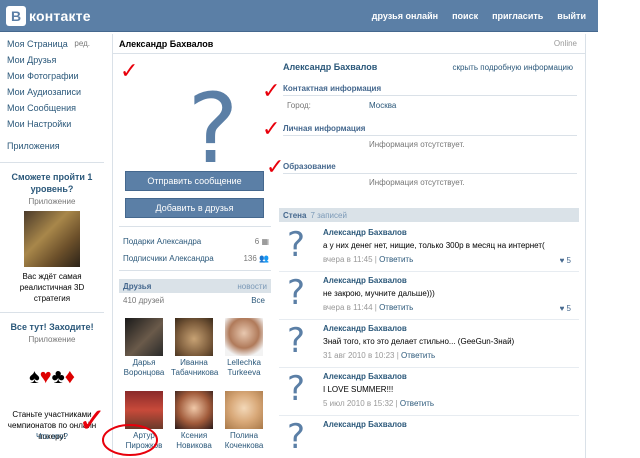 This screenshot has width=640, height=458. I want to click on profile-title-bar: Александр Бахвалов Online, so click(349, 44).